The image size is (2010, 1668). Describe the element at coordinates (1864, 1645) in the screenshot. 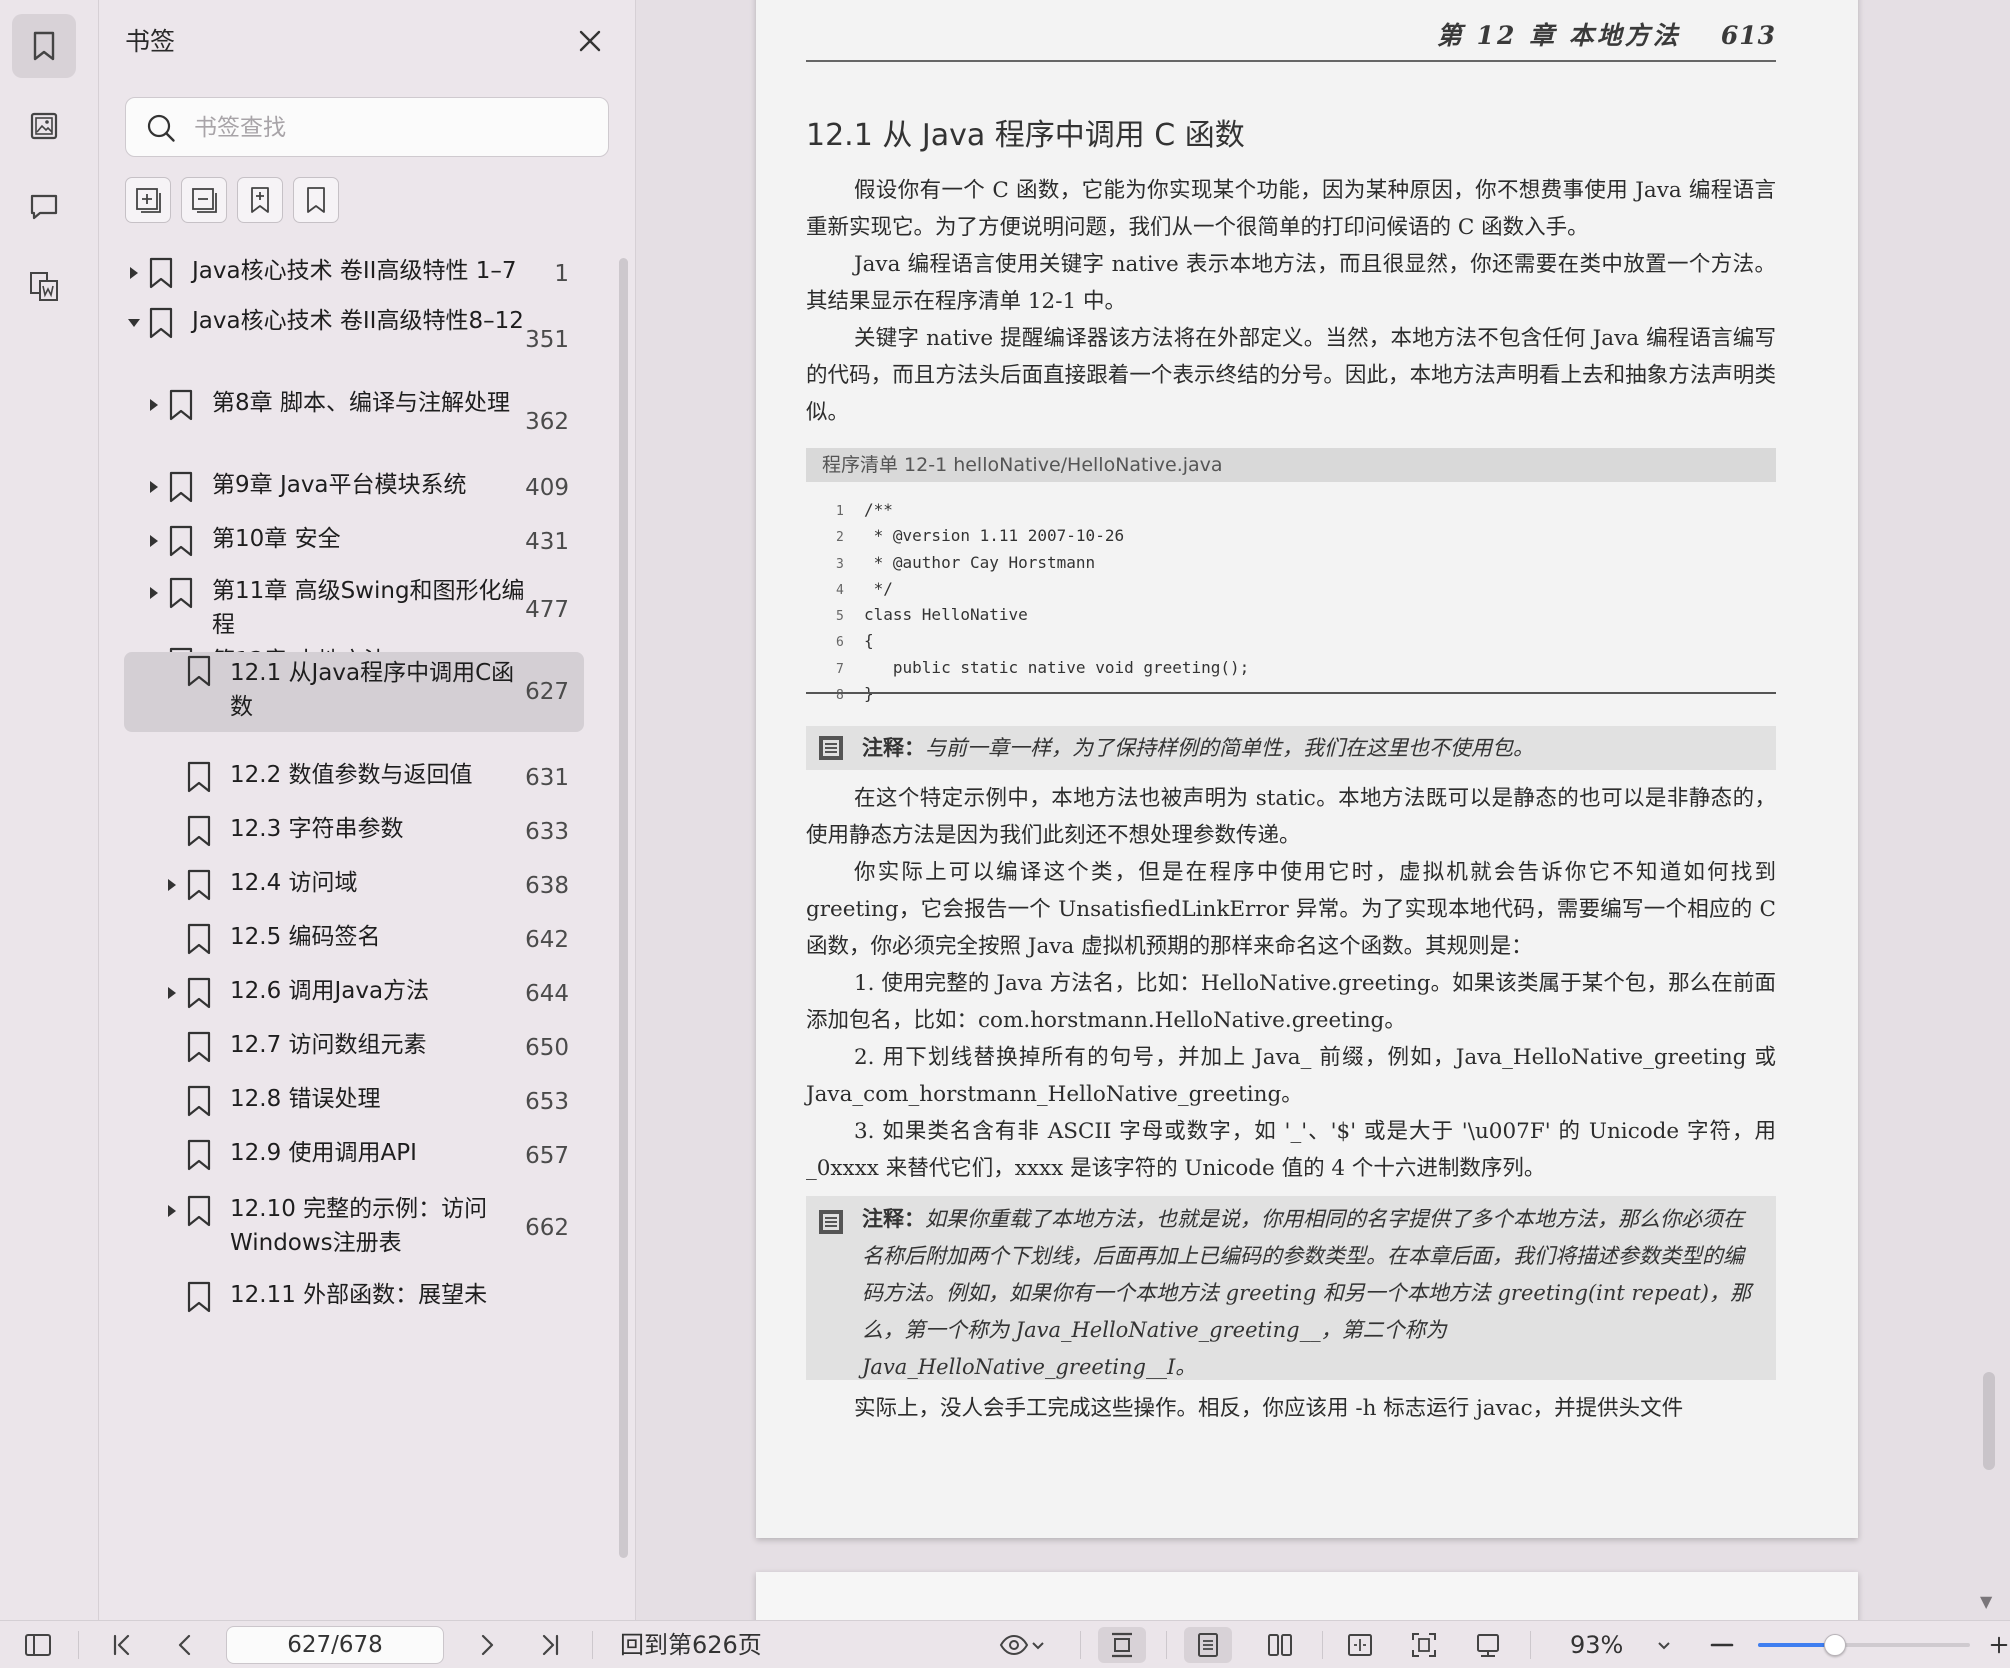

I see `zoom-slider` at that location.